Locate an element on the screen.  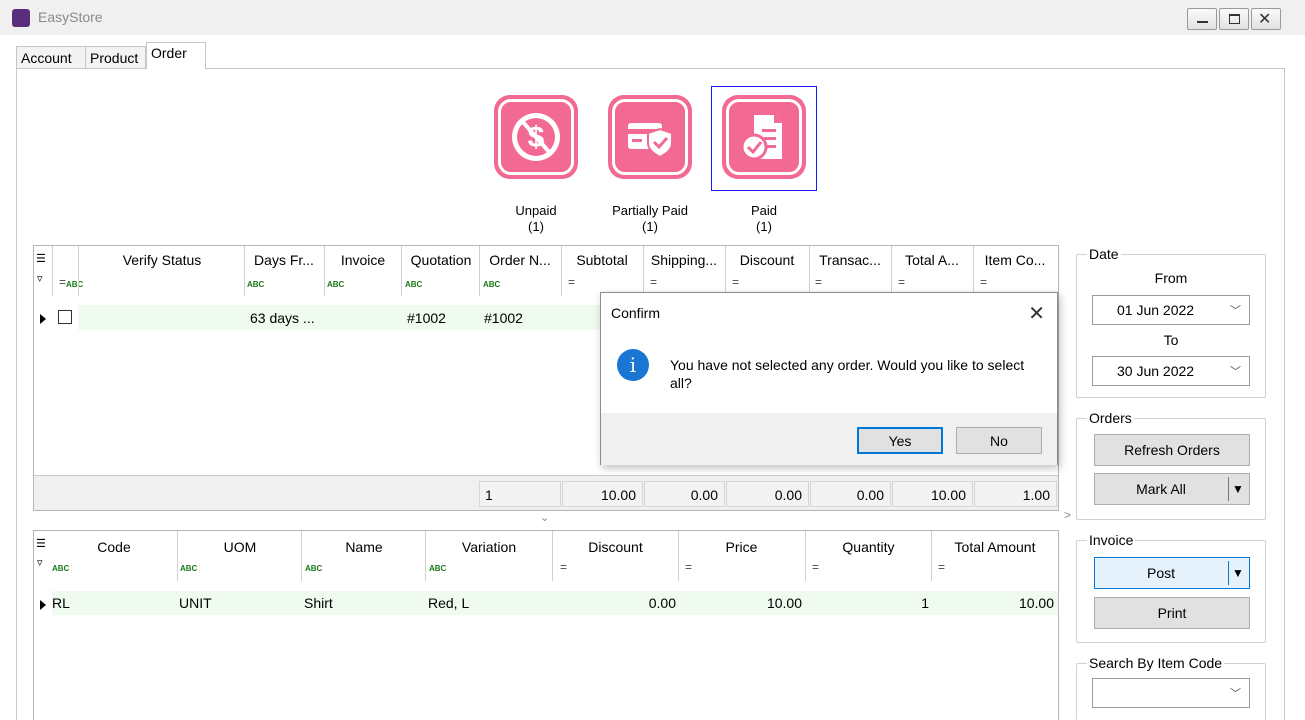
maximize-button is located at coordinates (1234, 19).